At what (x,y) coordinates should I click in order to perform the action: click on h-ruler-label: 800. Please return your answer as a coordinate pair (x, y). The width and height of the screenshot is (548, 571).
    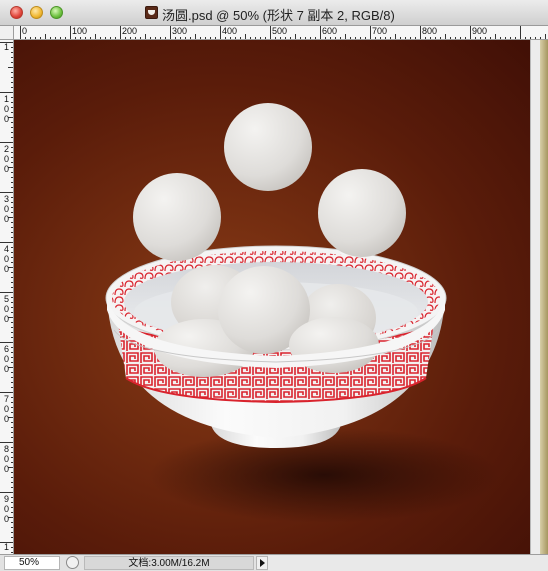
    Looking at the image, I should click on (430, 31).